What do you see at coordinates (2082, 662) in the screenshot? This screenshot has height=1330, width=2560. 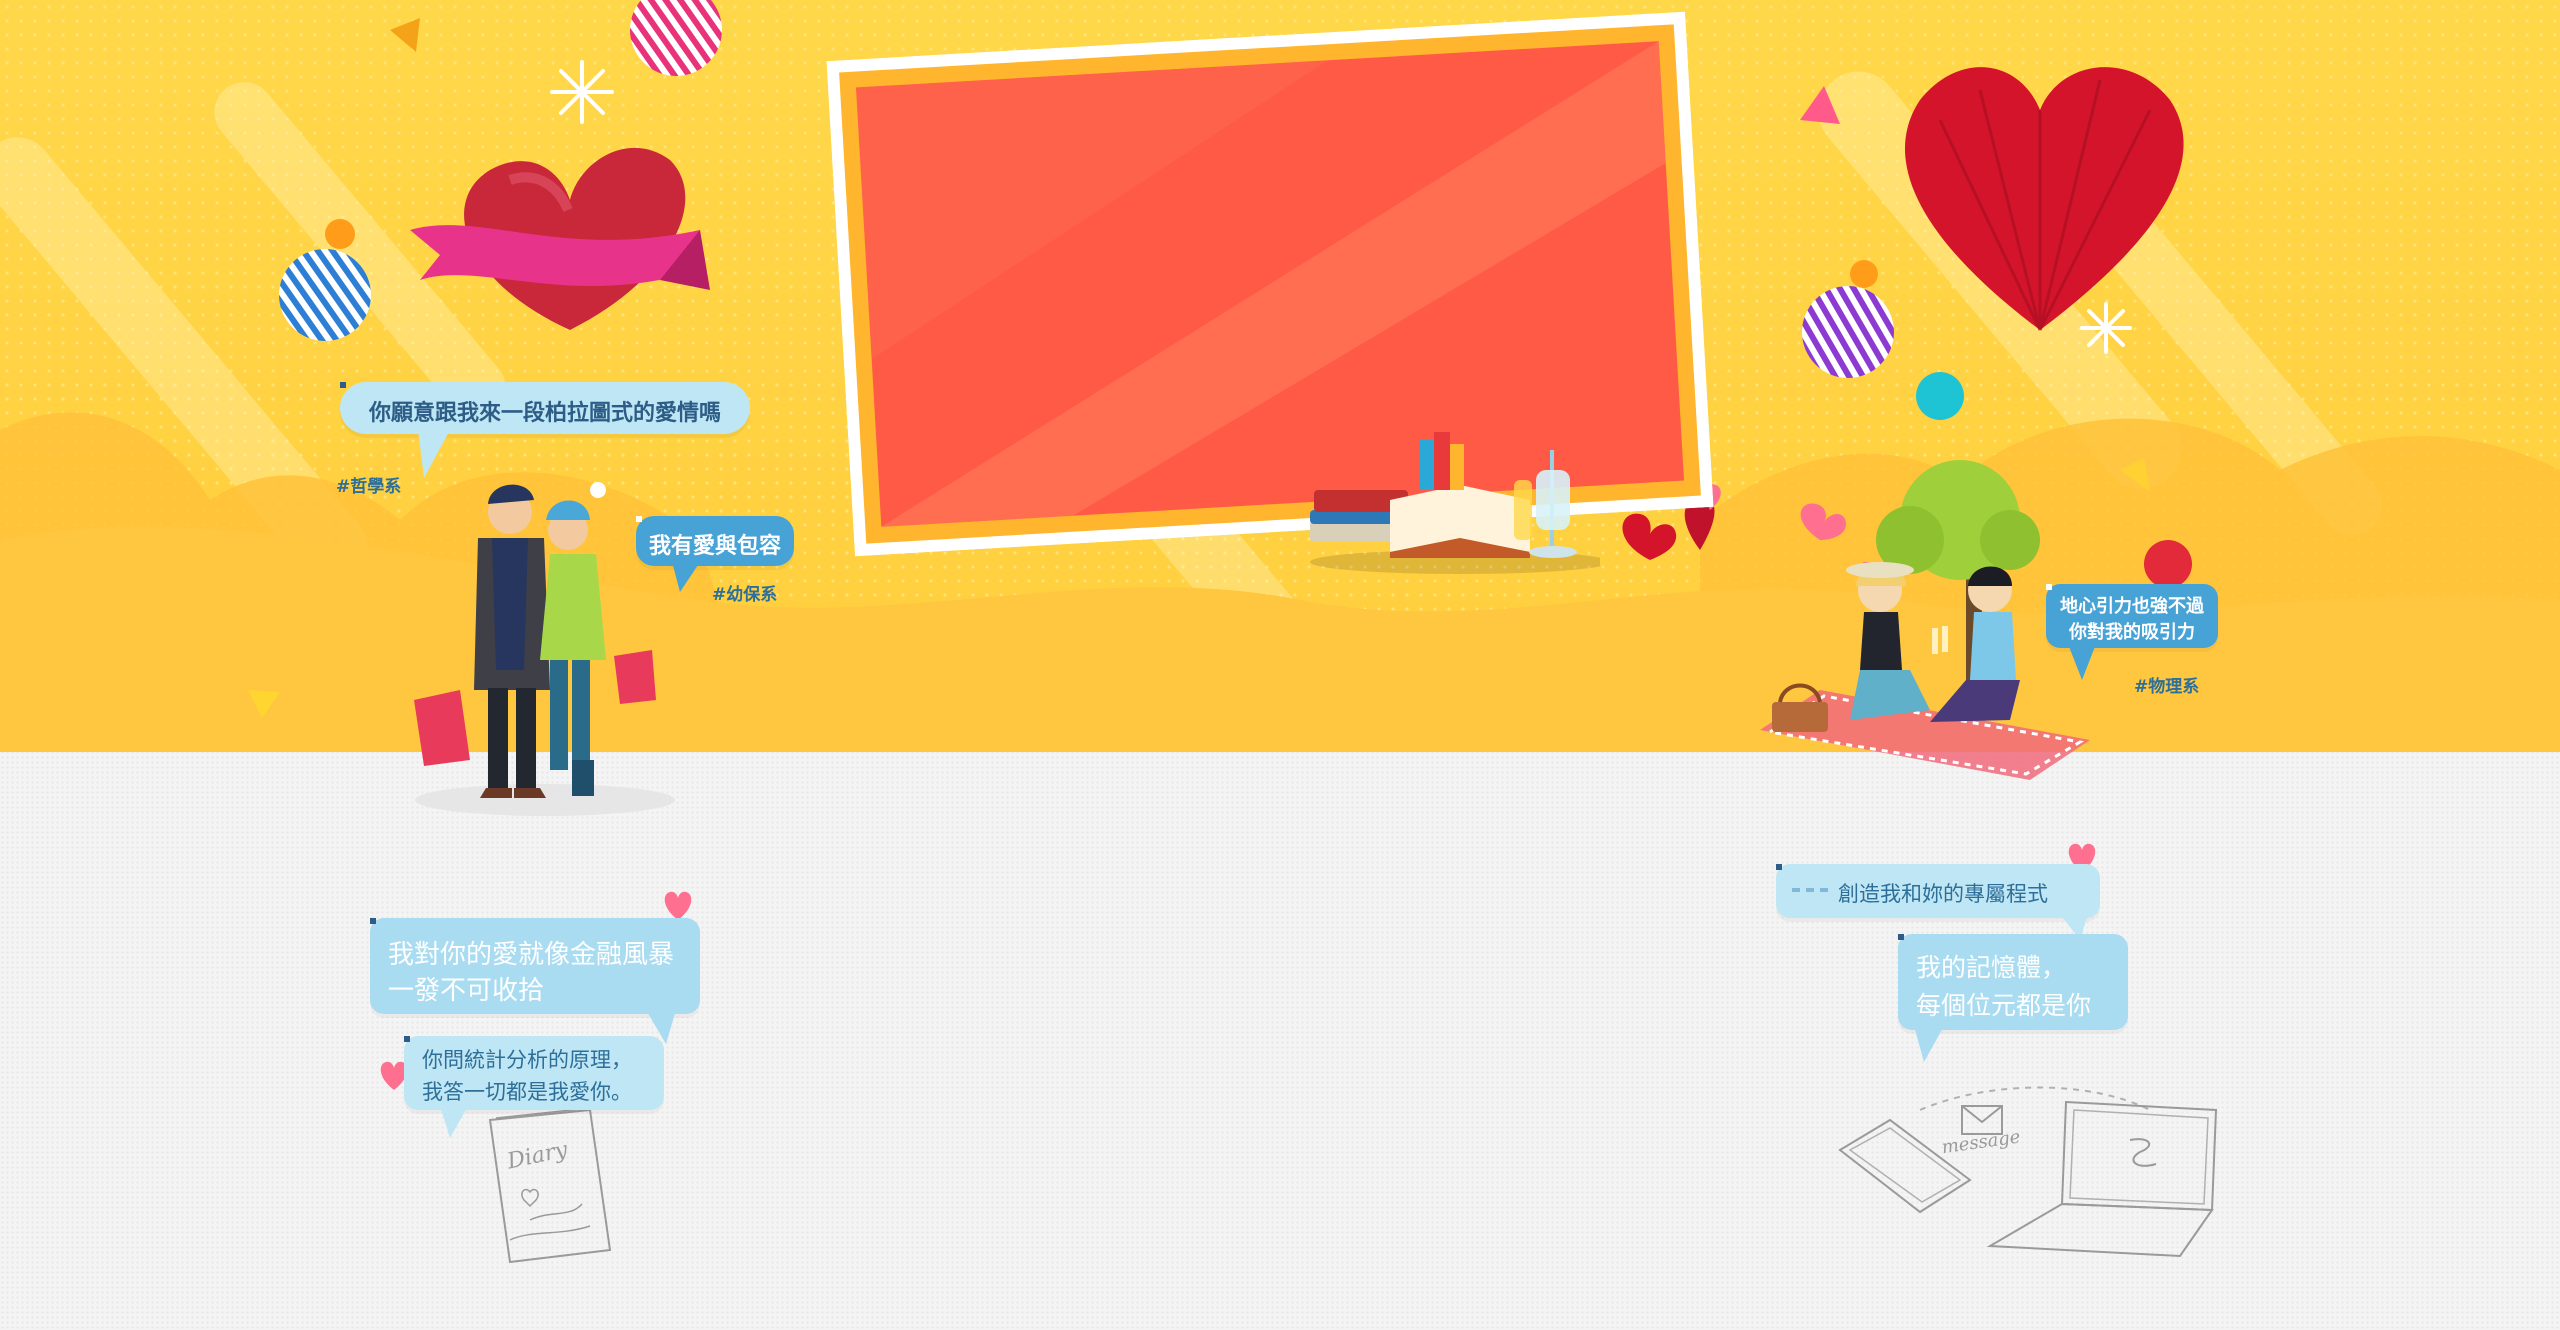 I see `physics-bubble-tail` at bounding box center [2082, 662].